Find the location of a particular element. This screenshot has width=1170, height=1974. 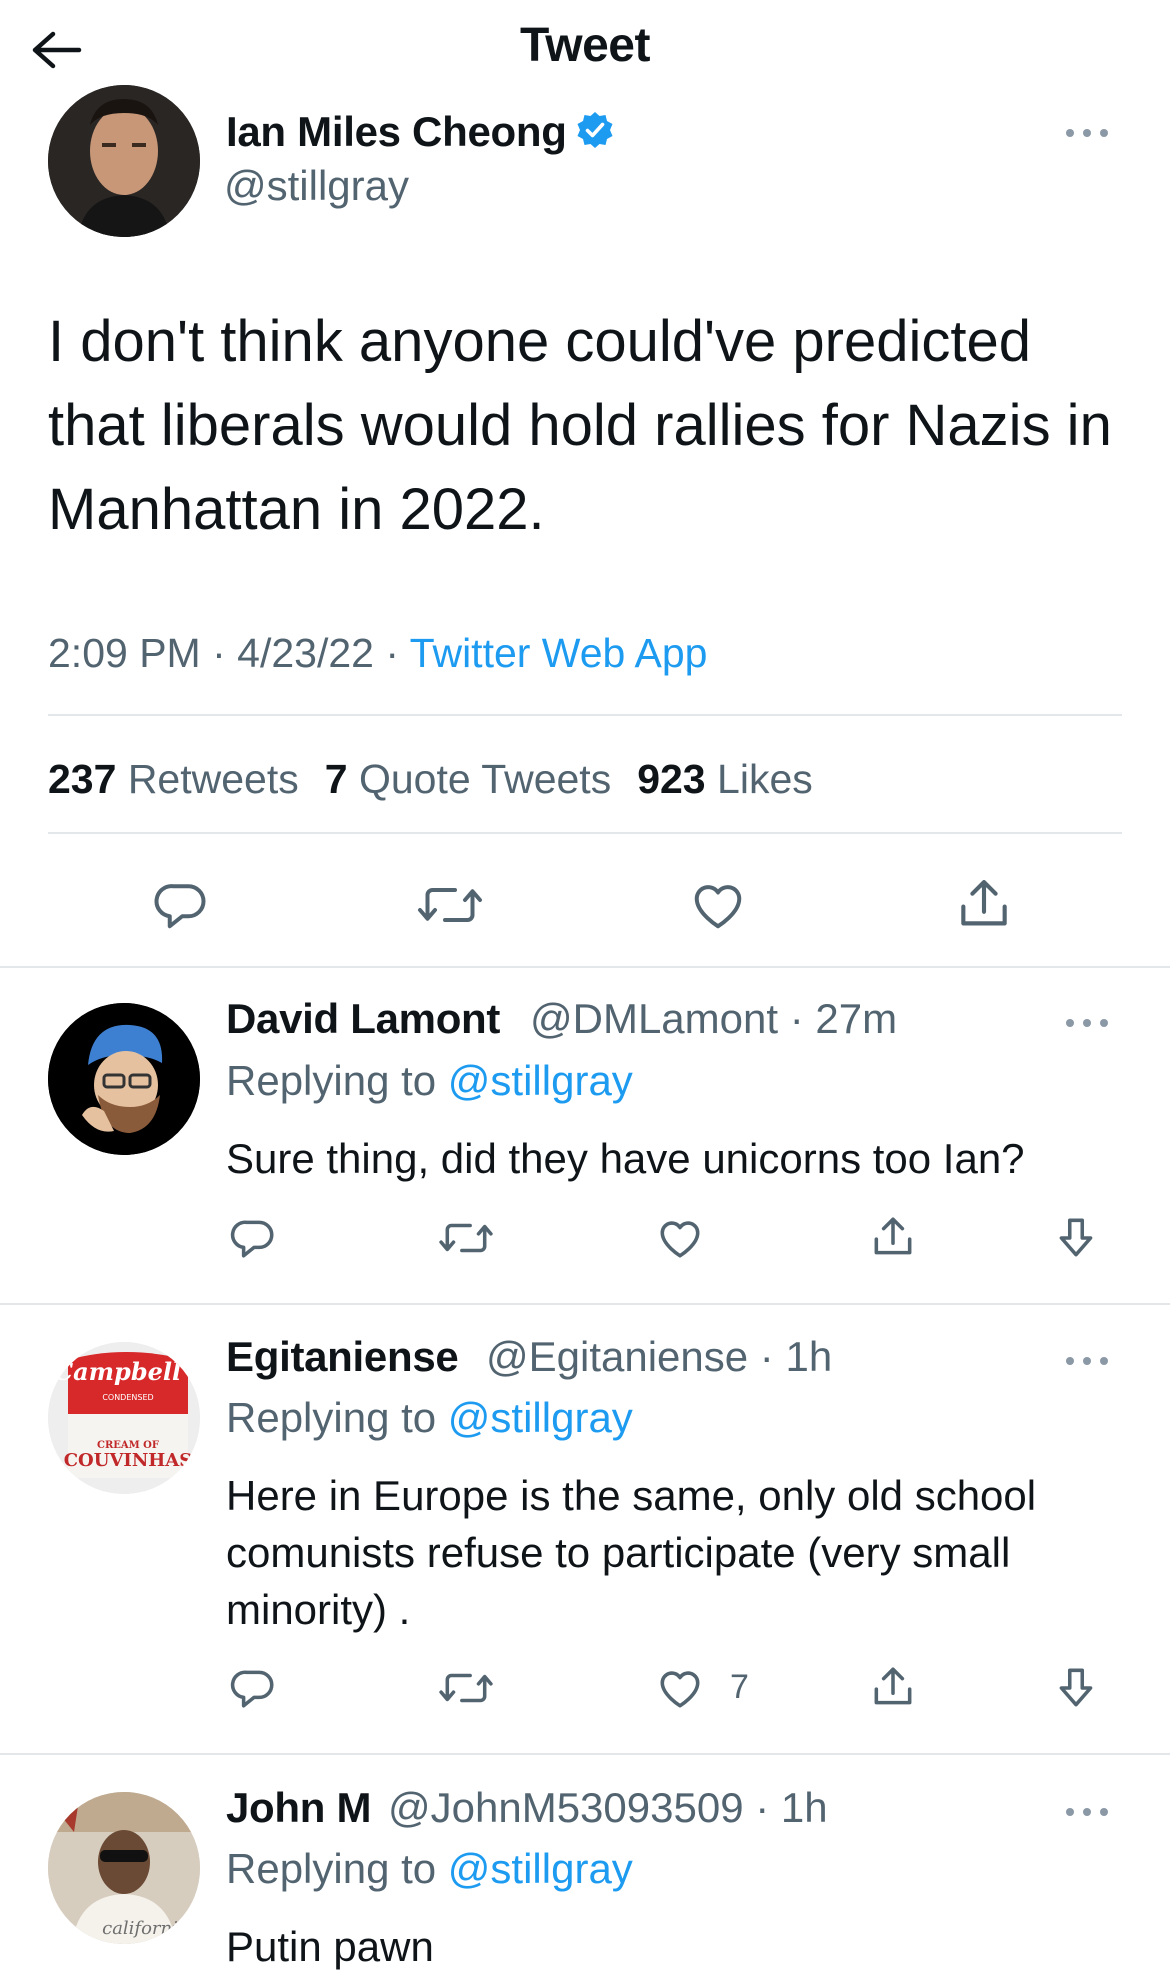

top-bar: Tweet is located at coordinates (585, 50).